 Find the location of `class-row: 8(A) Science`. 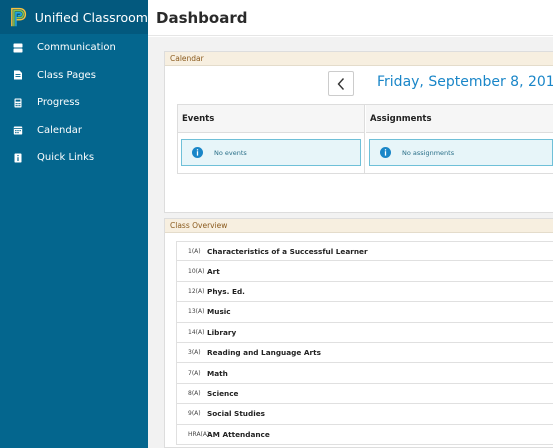

class-row: 8(A) Science is located at coordinates (364, 394).